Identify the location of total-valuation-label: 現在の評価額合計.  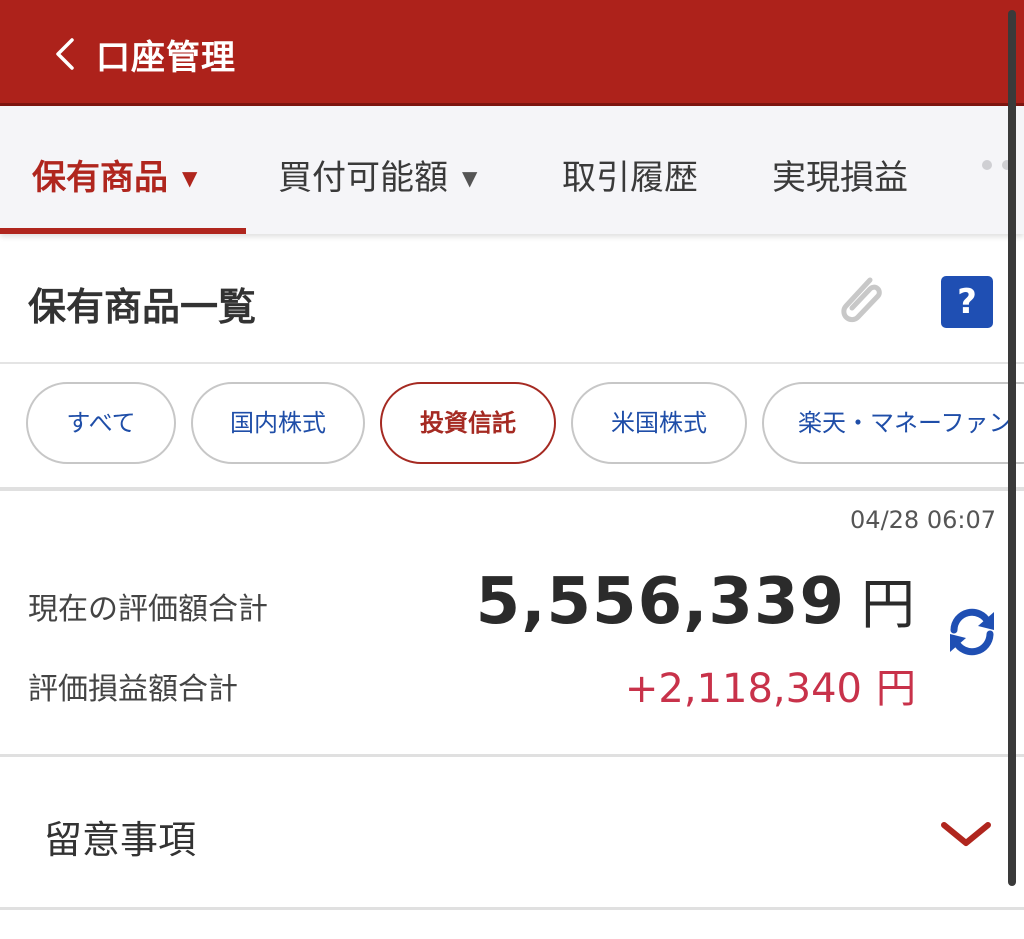
(148, 609).